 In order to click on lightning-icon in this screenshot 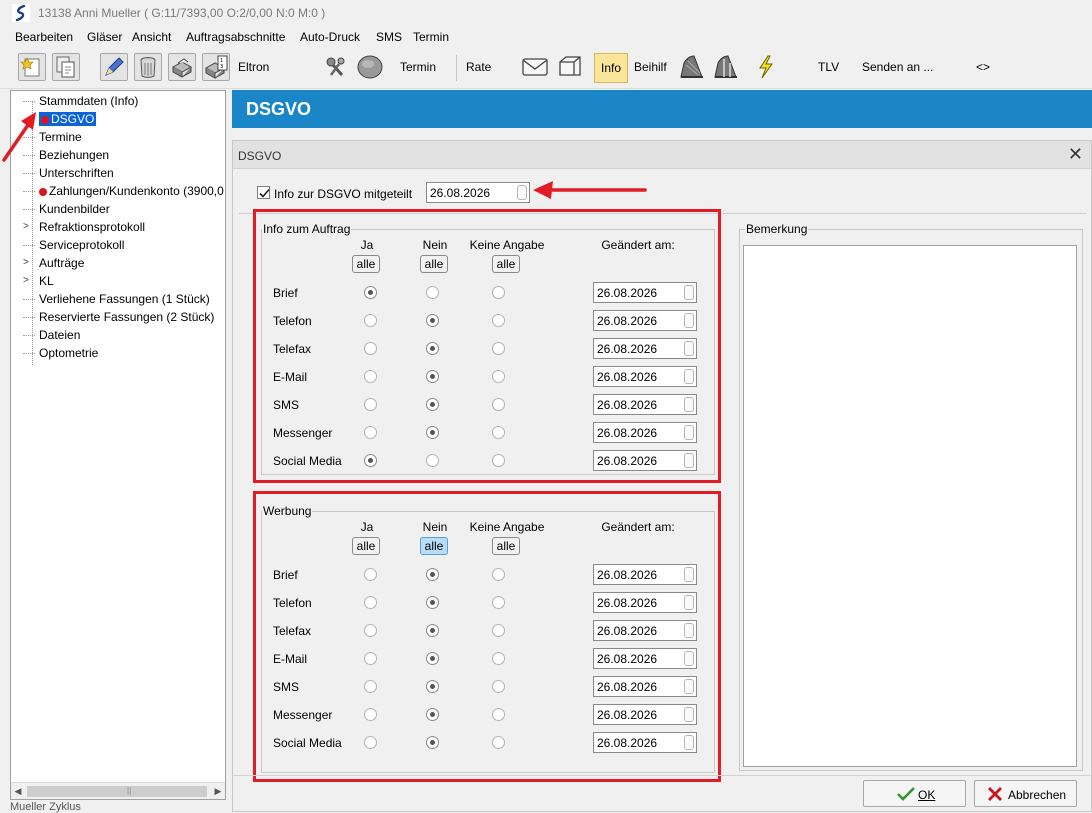, I will do `click(766, 67)`.